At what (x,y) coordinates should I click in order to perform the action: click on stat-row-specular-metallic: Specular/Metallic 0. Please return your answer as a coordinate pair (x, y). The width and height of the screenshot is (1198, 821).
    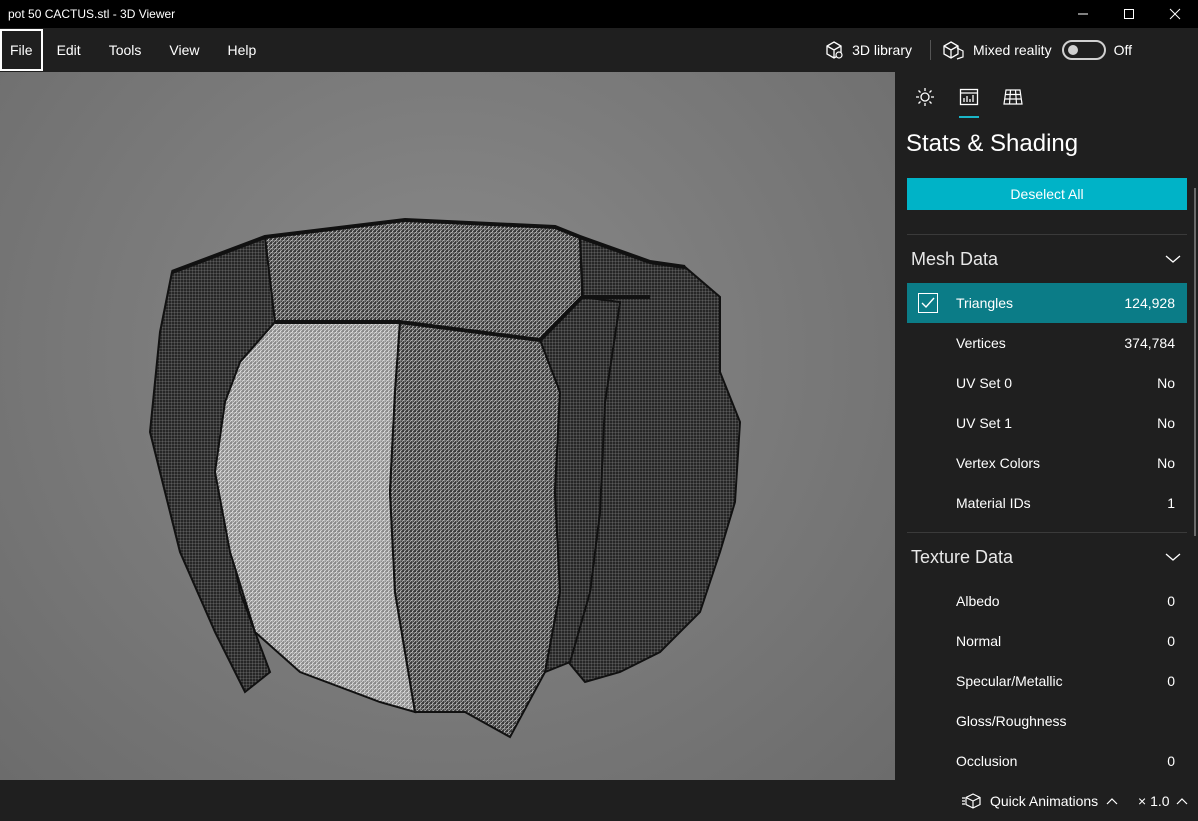
    Looking at the image, I should click on (1047, 681).